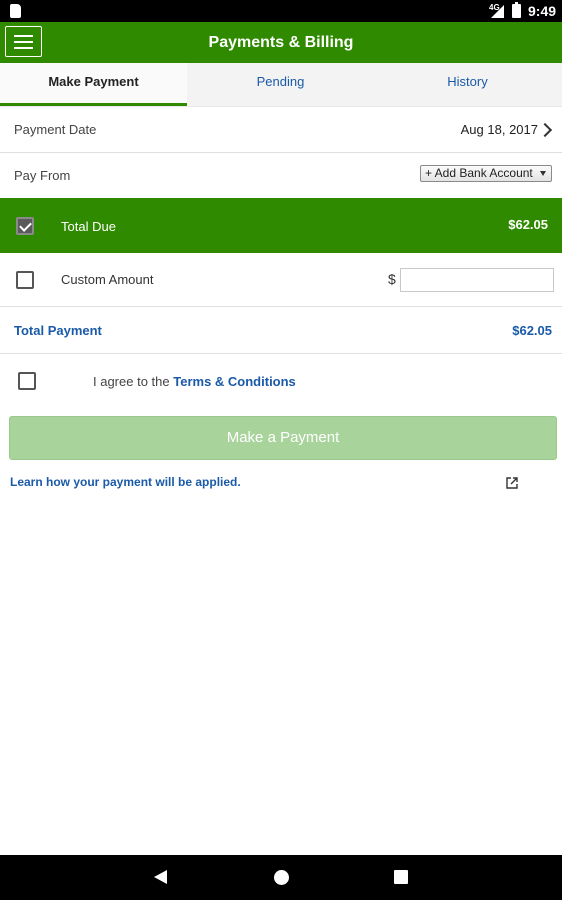  What do you see at coordinates (512, 483) in the screenshot?
I see `external-link-icon` at bounding box center [512, 483].